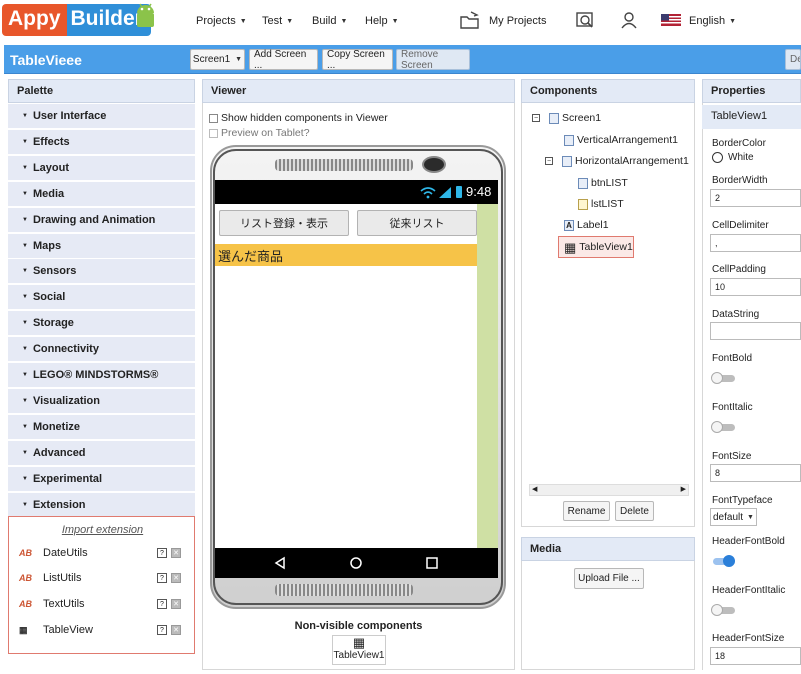  I want to click on phone-nav-bar, so click(356, 563).